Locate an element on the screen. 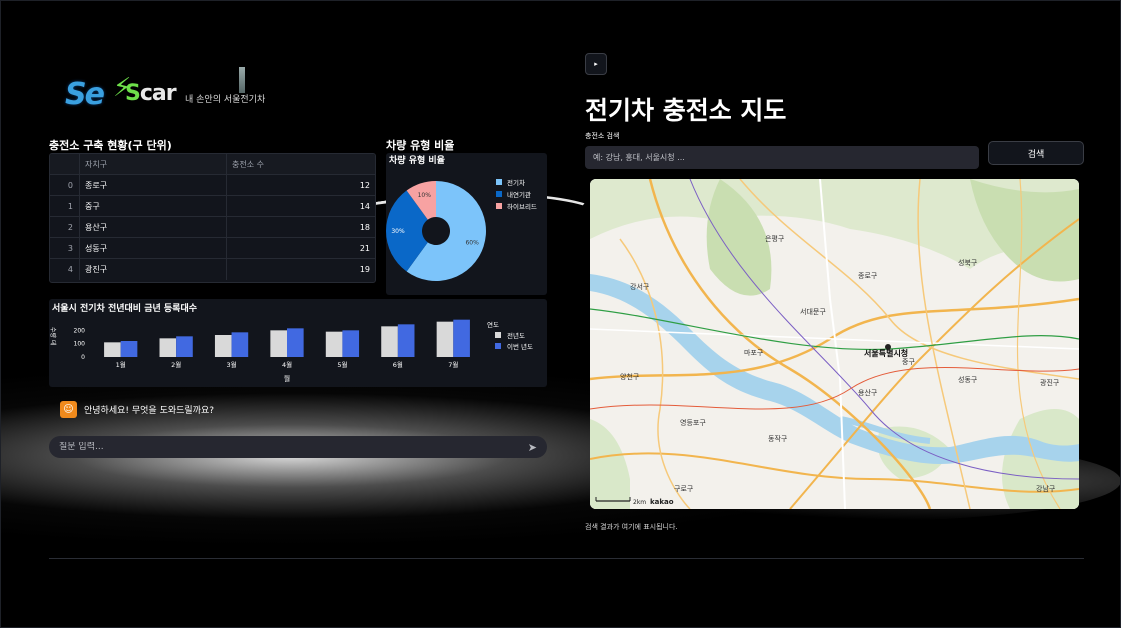  send-icon: ➤ is located at coordinates (532, 447).